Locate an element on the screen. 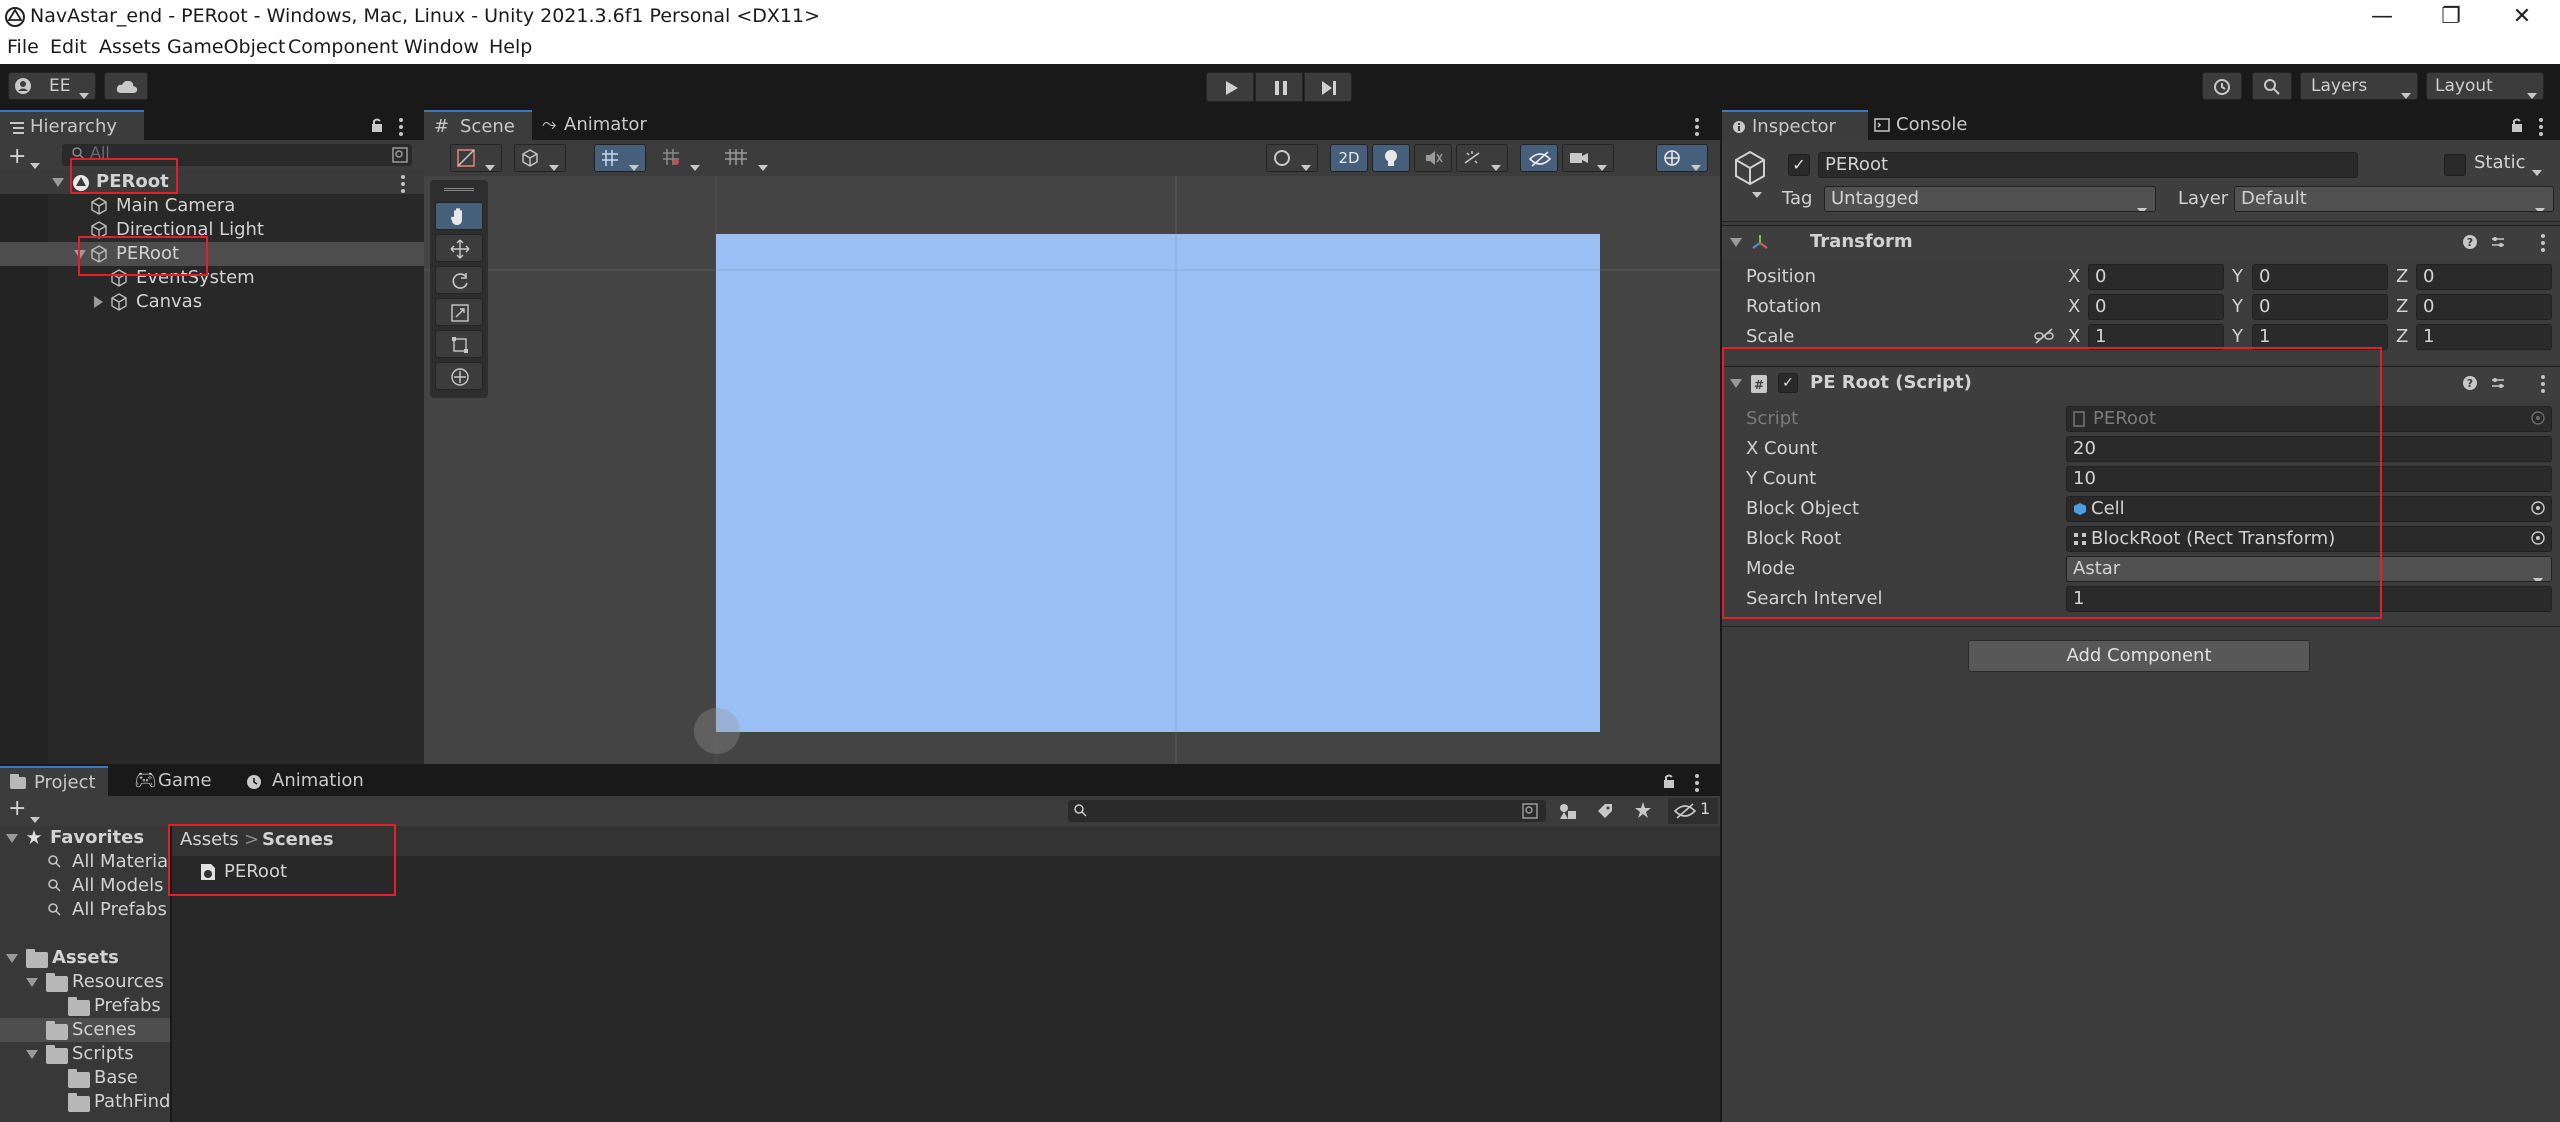  list-item: Canvas is located at coordinates (212, 302).